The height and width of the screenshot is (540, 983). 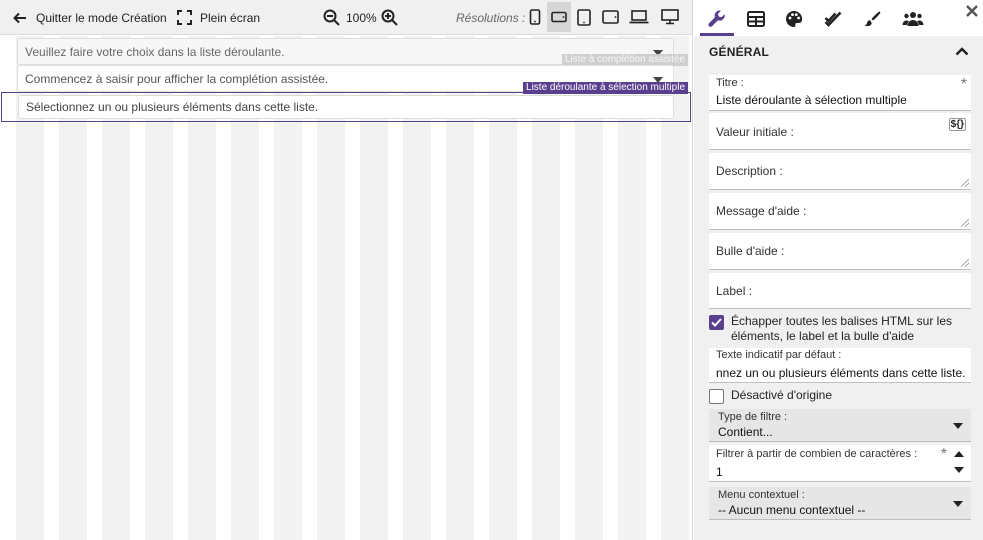 I want to click on context-menu-label: Menu contextuel :, so click(x=761, y=495).